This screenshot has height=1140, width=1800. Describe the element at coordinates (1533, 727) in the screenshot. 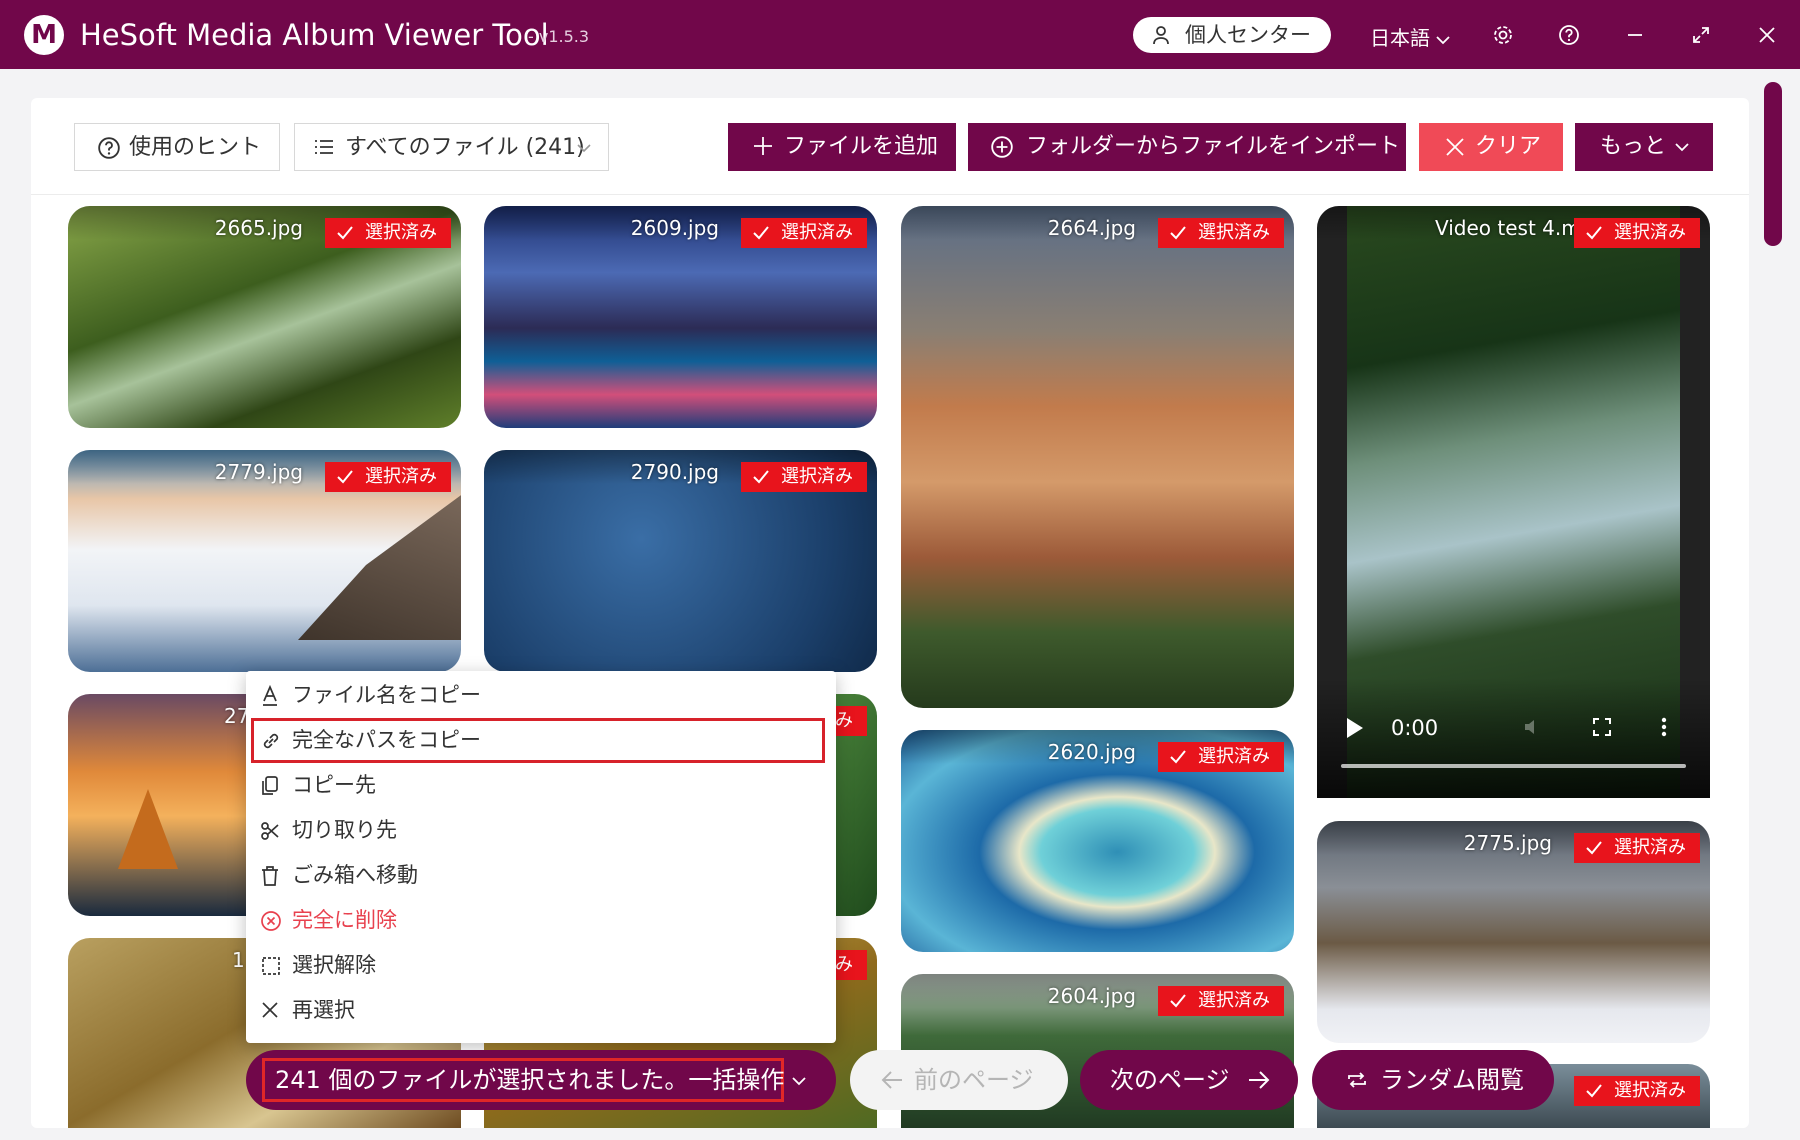

I see `volume-icon` at that location.